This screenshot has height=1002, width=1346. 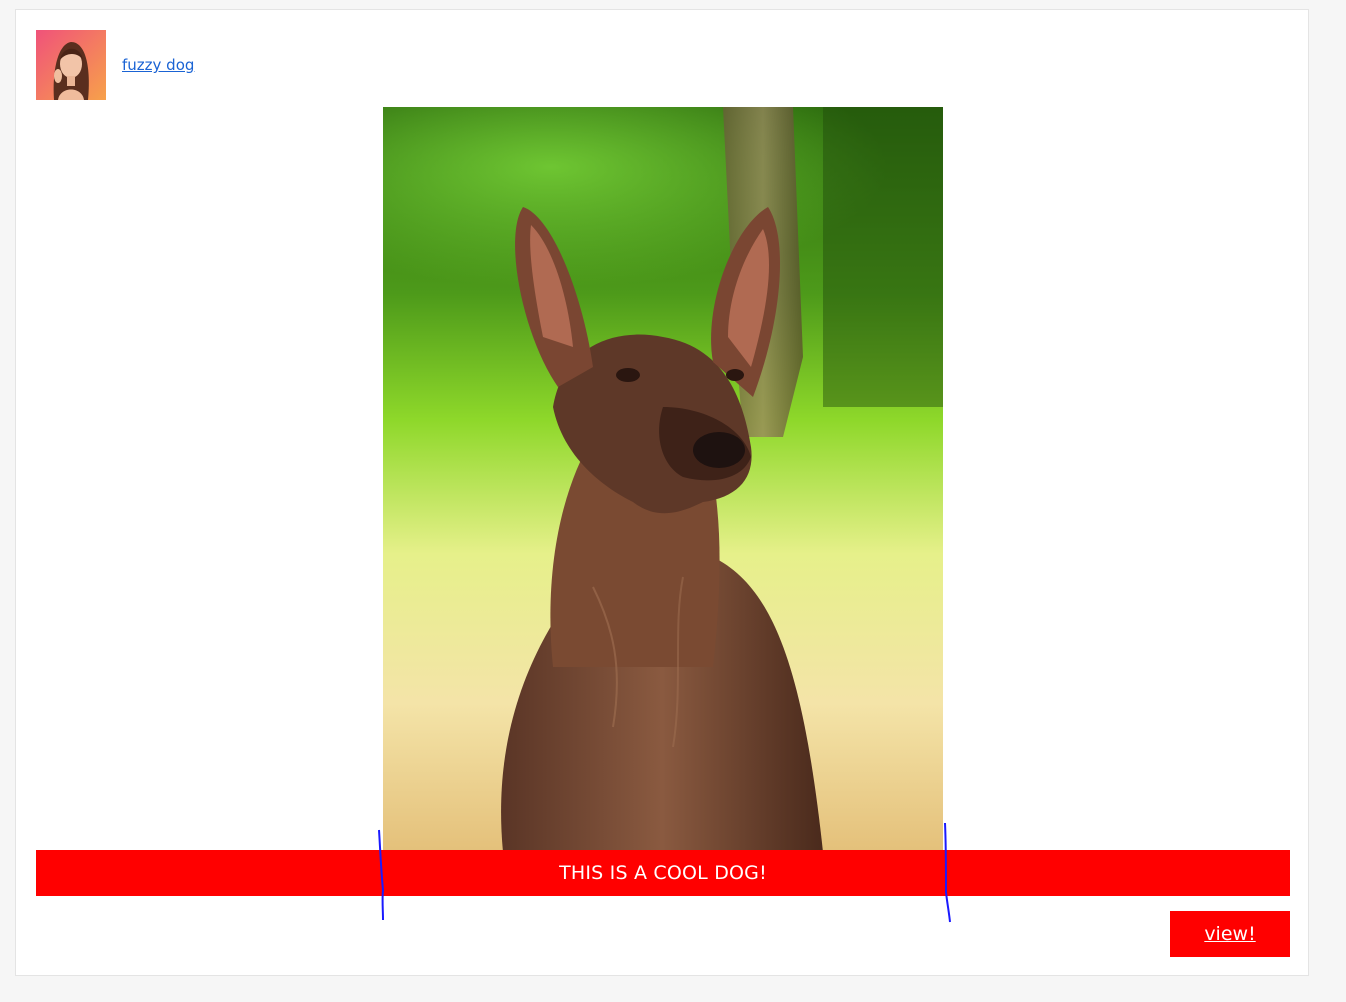 What do you see at coordinates (663, 873) in the screenshot?
I see `caption-banner: THIS IS A COOL DOG!` at bounding box center [663, 873].